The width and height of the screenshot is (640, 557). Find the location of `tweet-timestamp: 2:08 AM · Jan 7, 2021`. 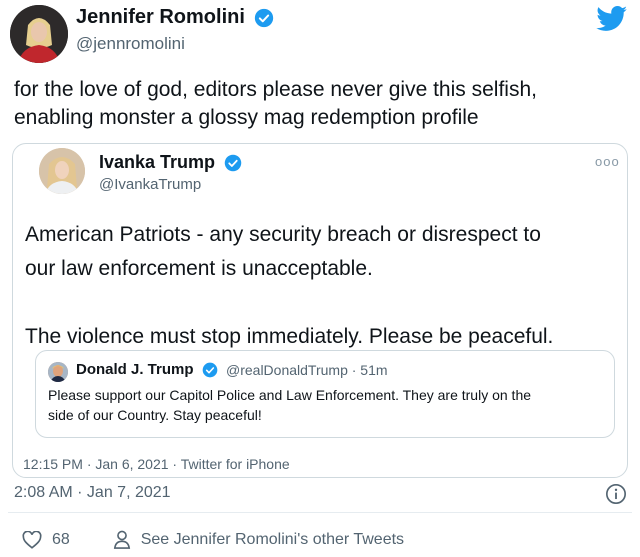

tweet-timestamp: 2:08 AM · Jan 7, 2021 is located at coordinates (92, 493).